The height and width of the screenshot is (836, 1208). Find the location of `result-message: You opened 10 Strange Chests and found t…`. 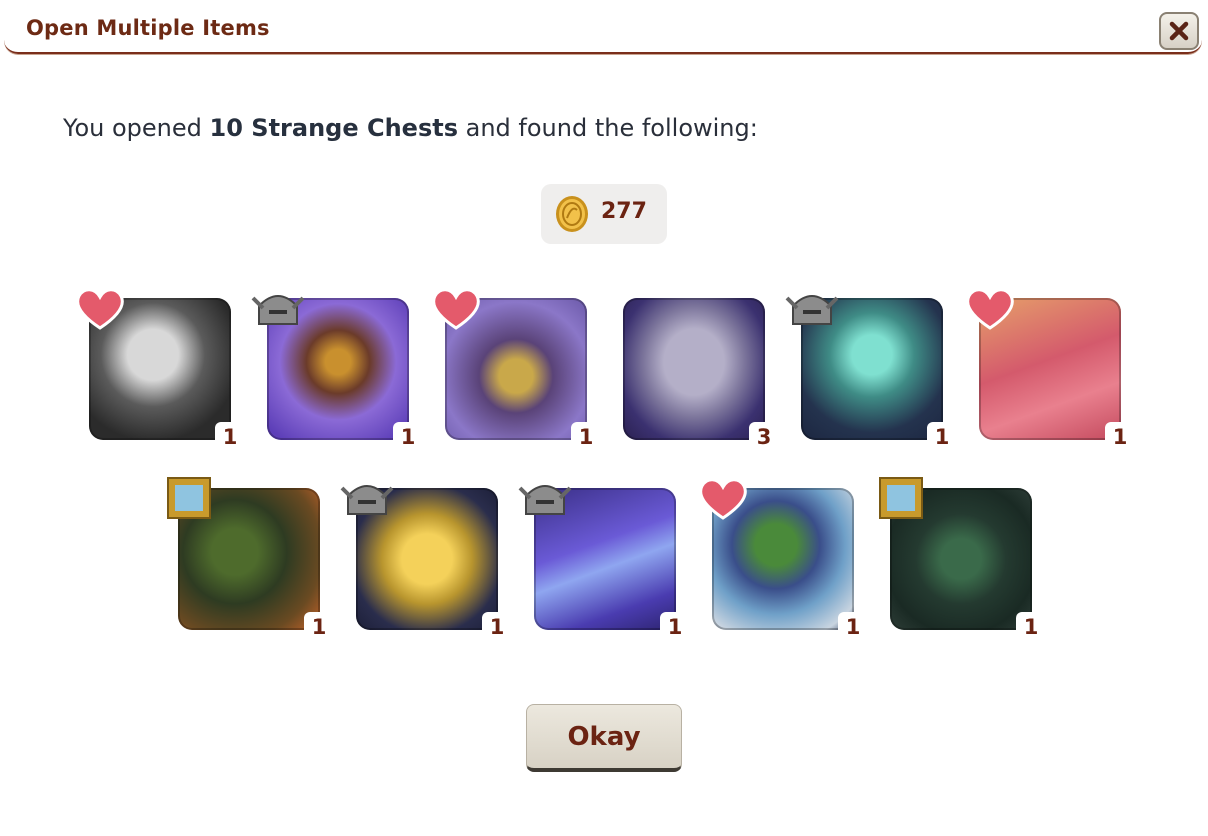

result-message: You opened 10 Strange Chests and found t… is located at coordinates (410, 128).